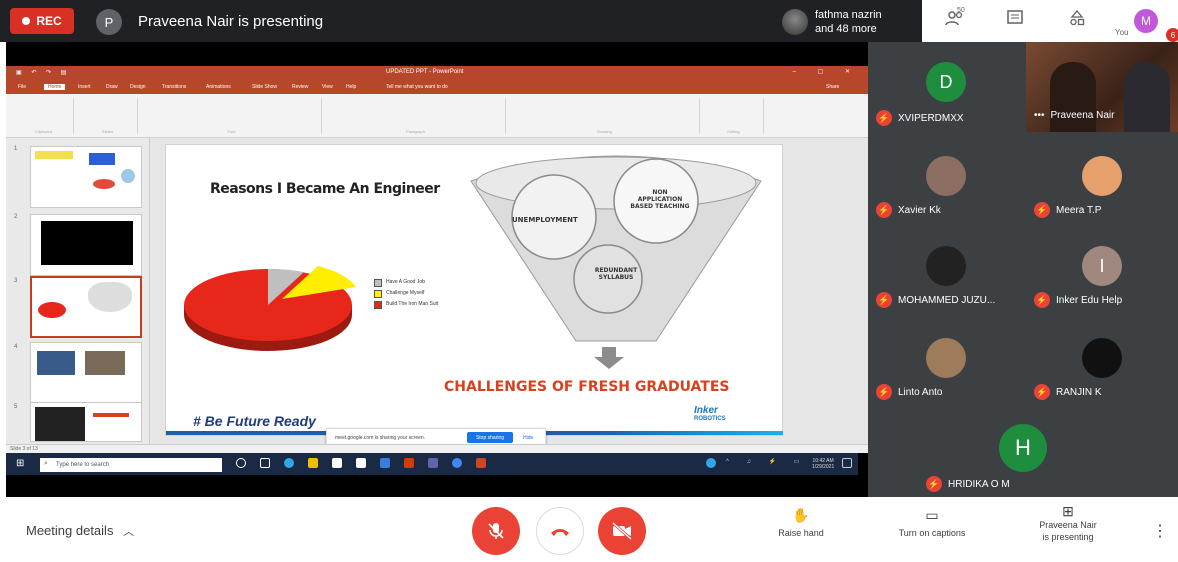  I want to click on camera-off-button, so click(622, 531).